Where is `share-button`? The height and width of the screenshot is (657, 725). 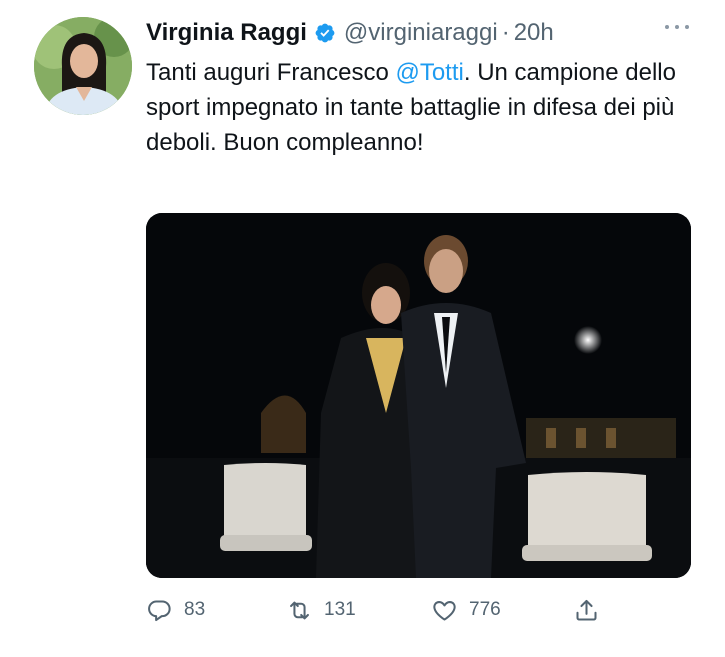
share-button is located at coordinates (592, 610).